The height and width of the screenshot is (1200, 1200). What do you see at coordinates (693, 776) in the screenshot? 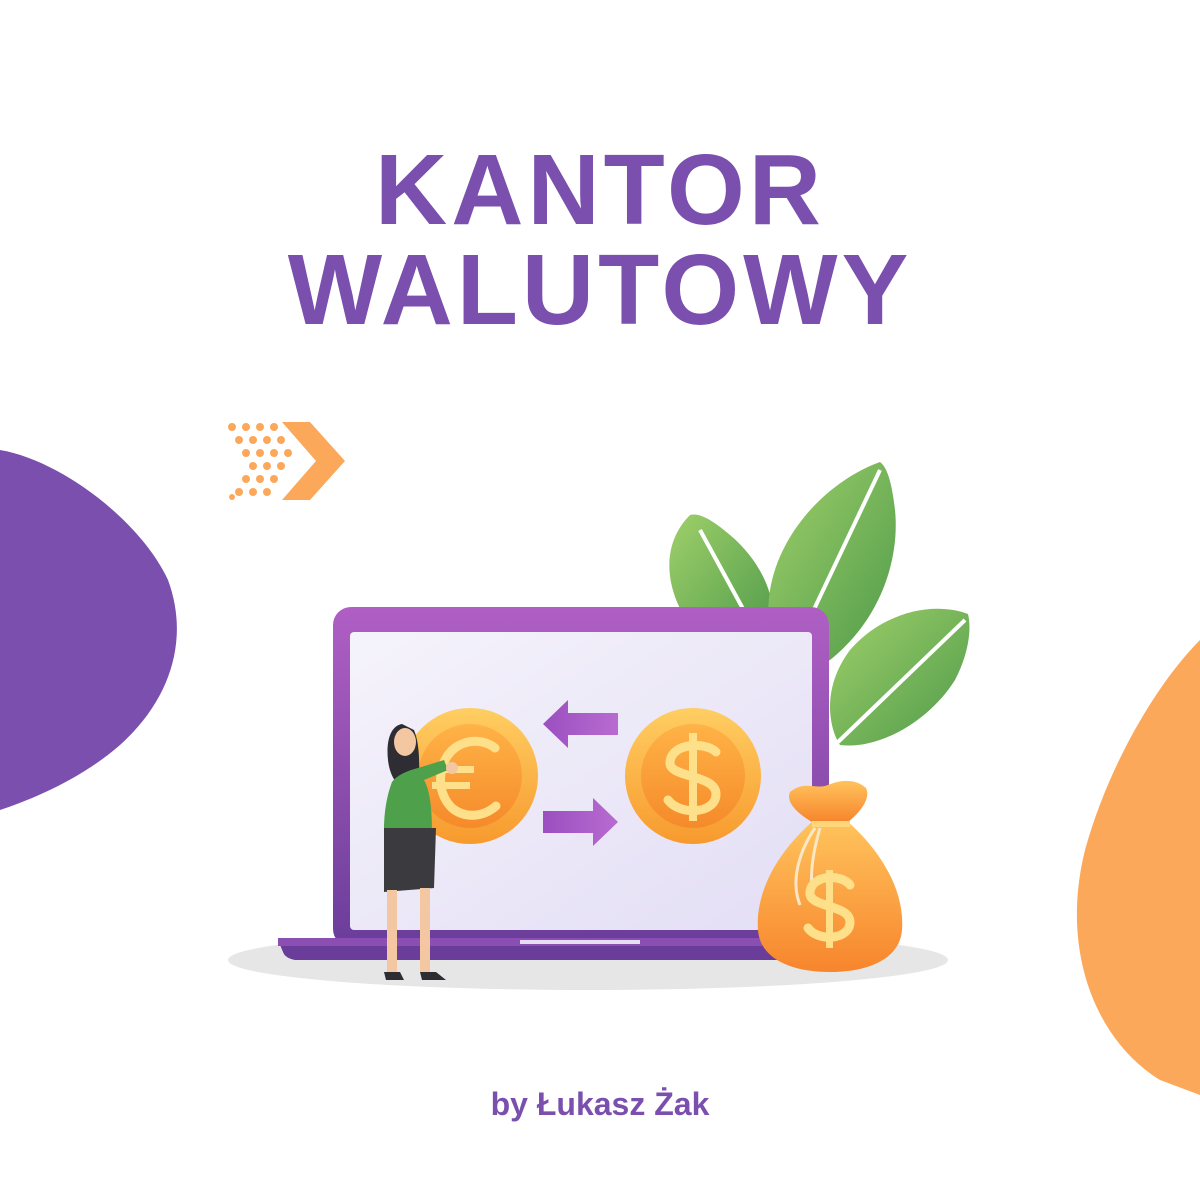
I see `dollar-coin` at bounding box center [693, 776].